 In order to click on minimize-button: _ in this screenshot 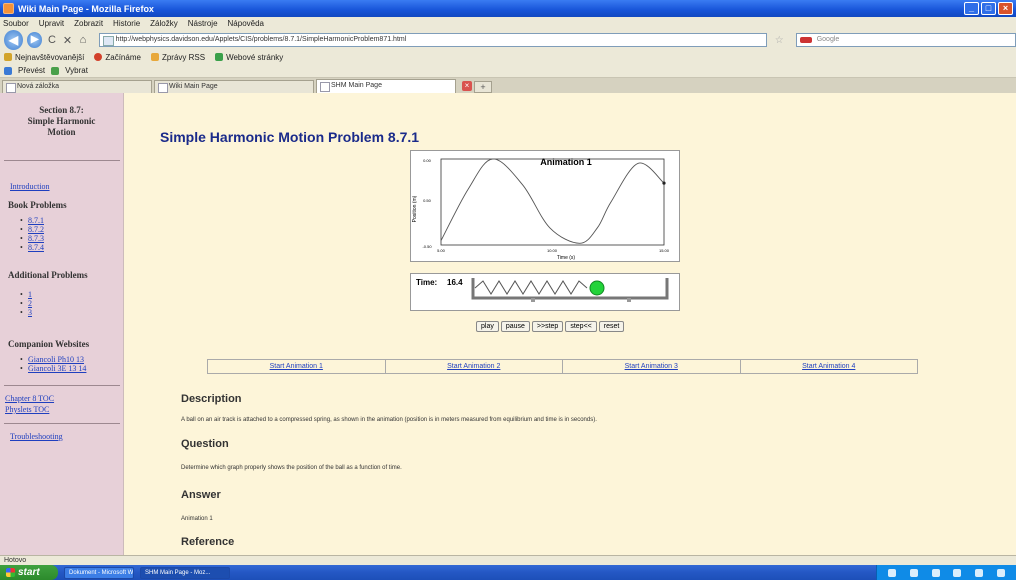, I will do `click(971, 8)`.